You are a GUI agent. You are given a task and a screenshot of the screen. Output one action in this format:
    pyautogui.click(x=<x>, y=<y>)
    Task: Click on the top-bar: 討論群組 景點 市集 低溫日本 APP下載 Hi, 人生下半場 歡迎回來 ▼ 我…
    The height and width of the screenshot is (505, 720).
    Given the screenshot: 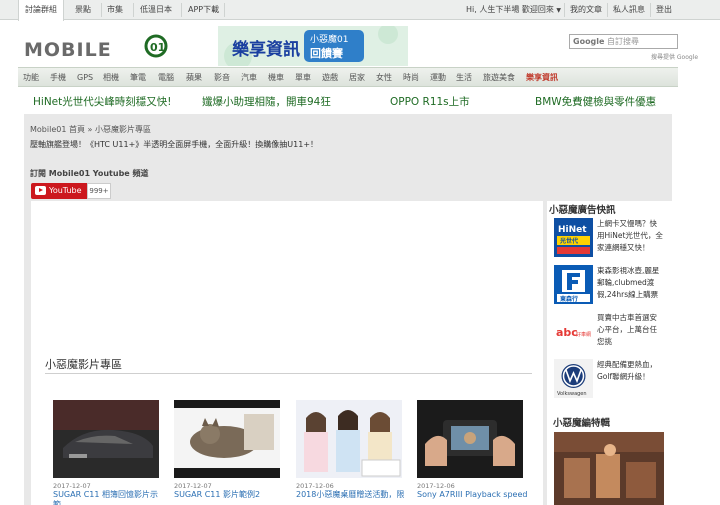 What is the action you would take?
    pyautogui.click(x=360, y=10)
    